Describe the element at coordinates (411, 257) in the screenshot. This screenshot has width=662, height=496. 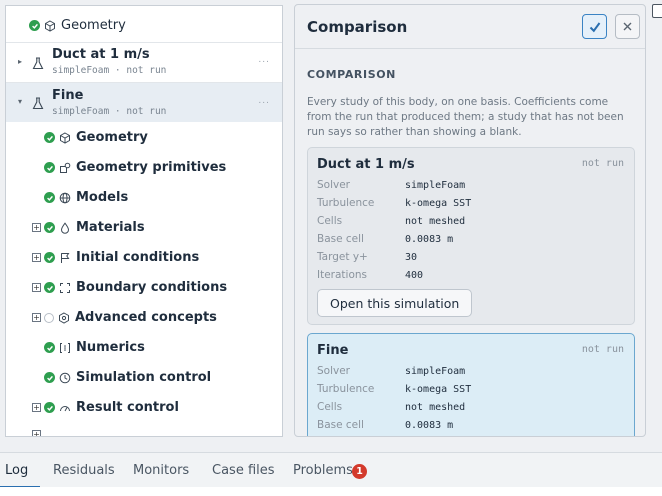
I see `field-value: 30` at that location.